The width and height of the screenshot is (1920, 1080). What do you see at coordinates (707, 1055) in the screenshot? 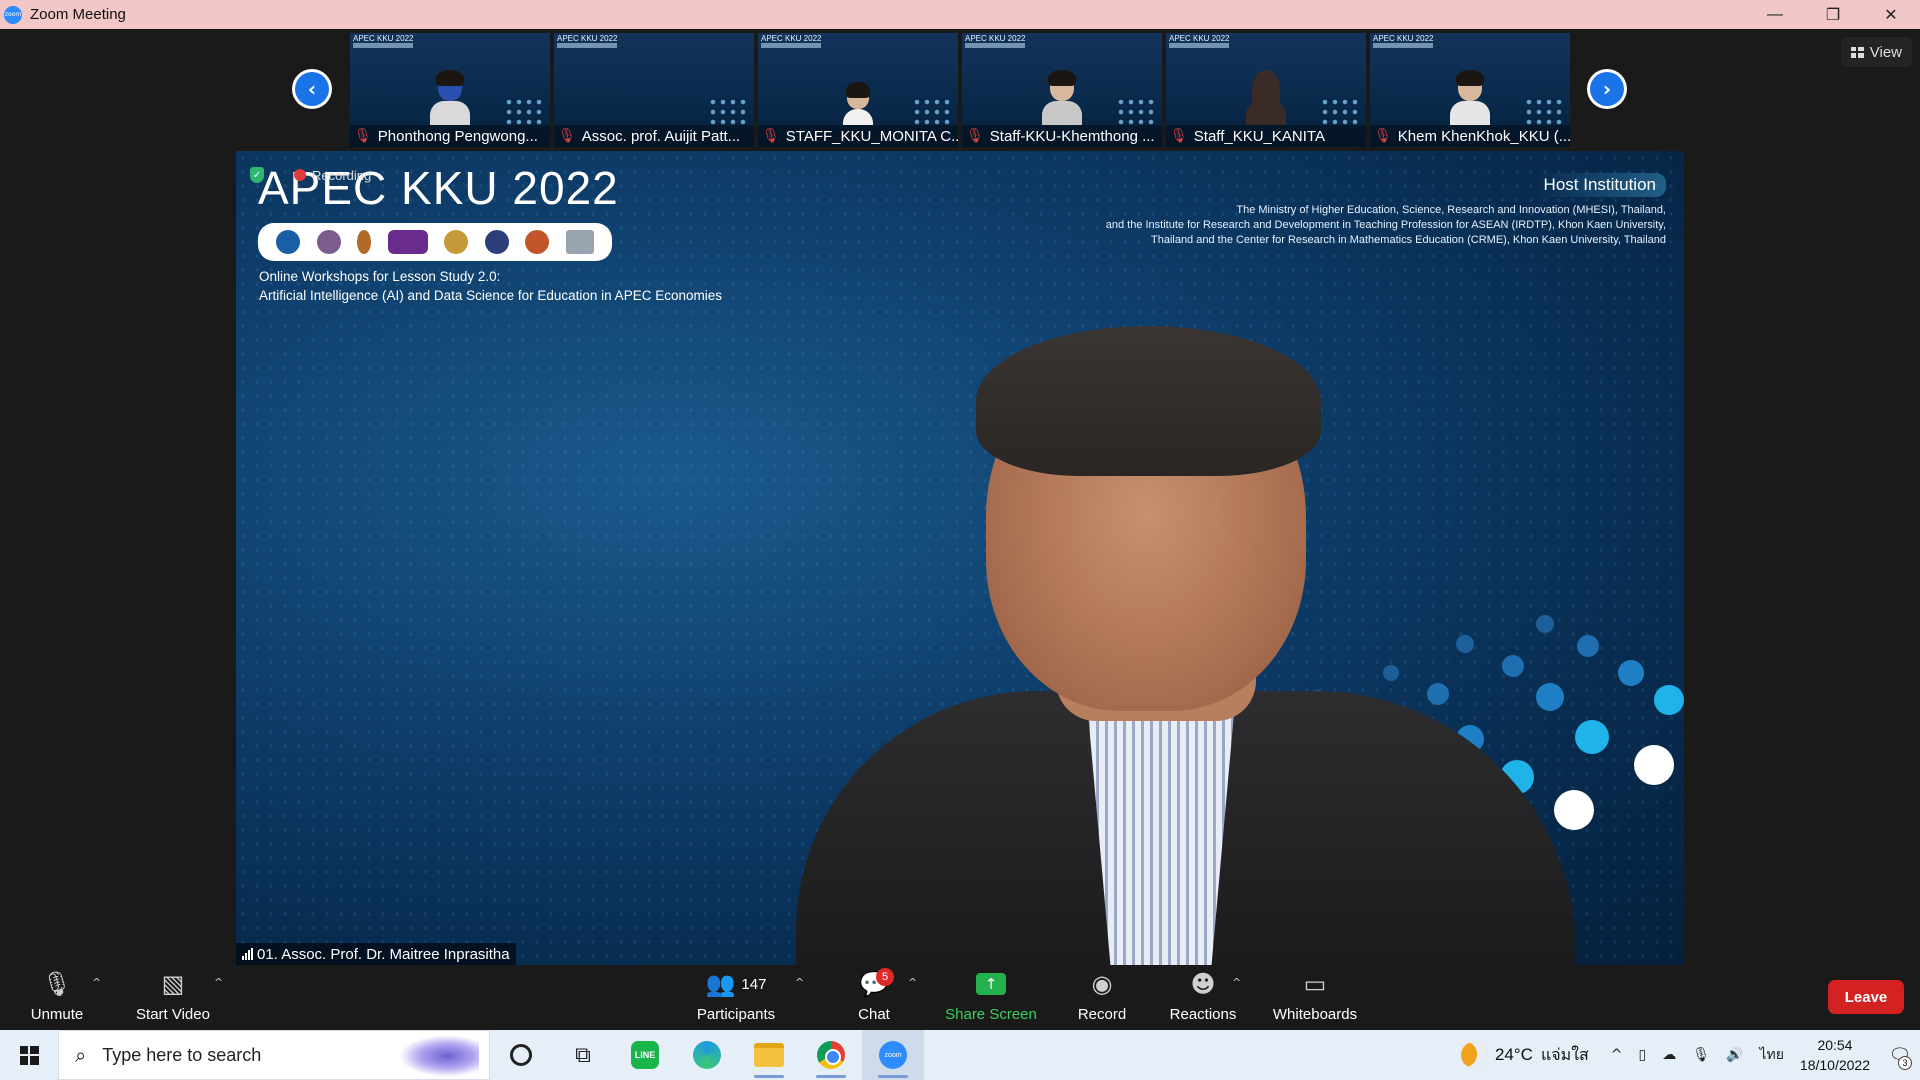
I see `edge-app-button` at bounding box center [707, 1055].